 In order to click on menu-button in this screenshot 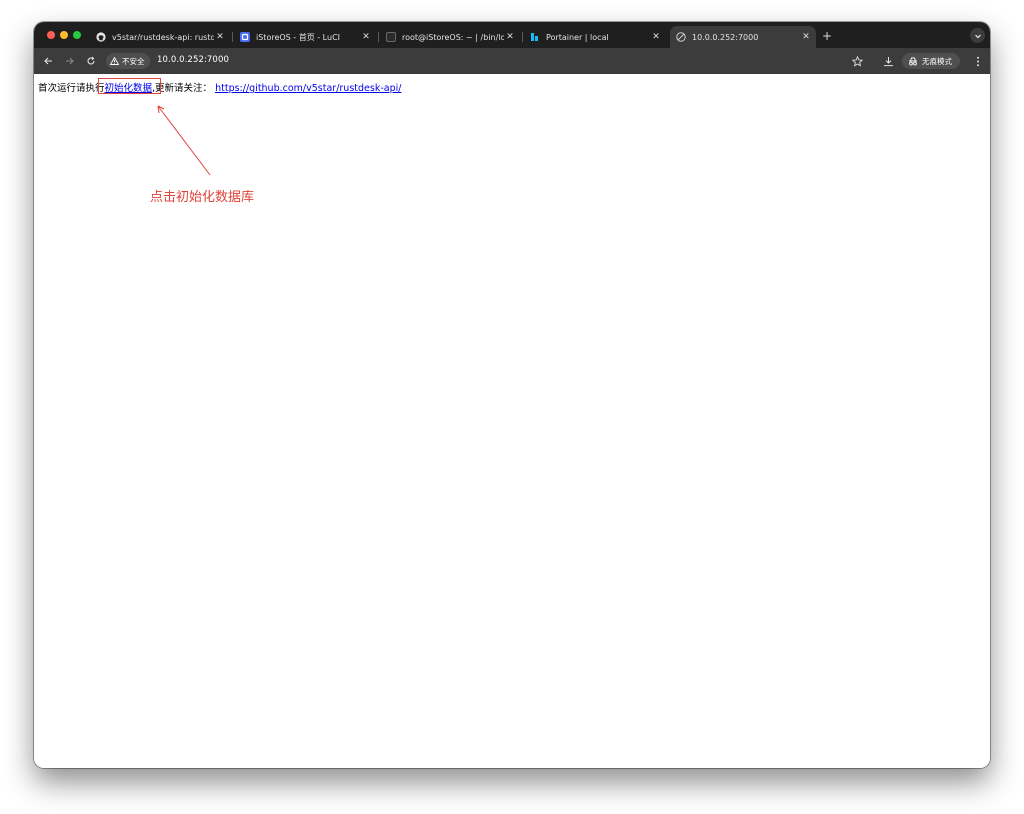, I will do `click(978, 61)`.